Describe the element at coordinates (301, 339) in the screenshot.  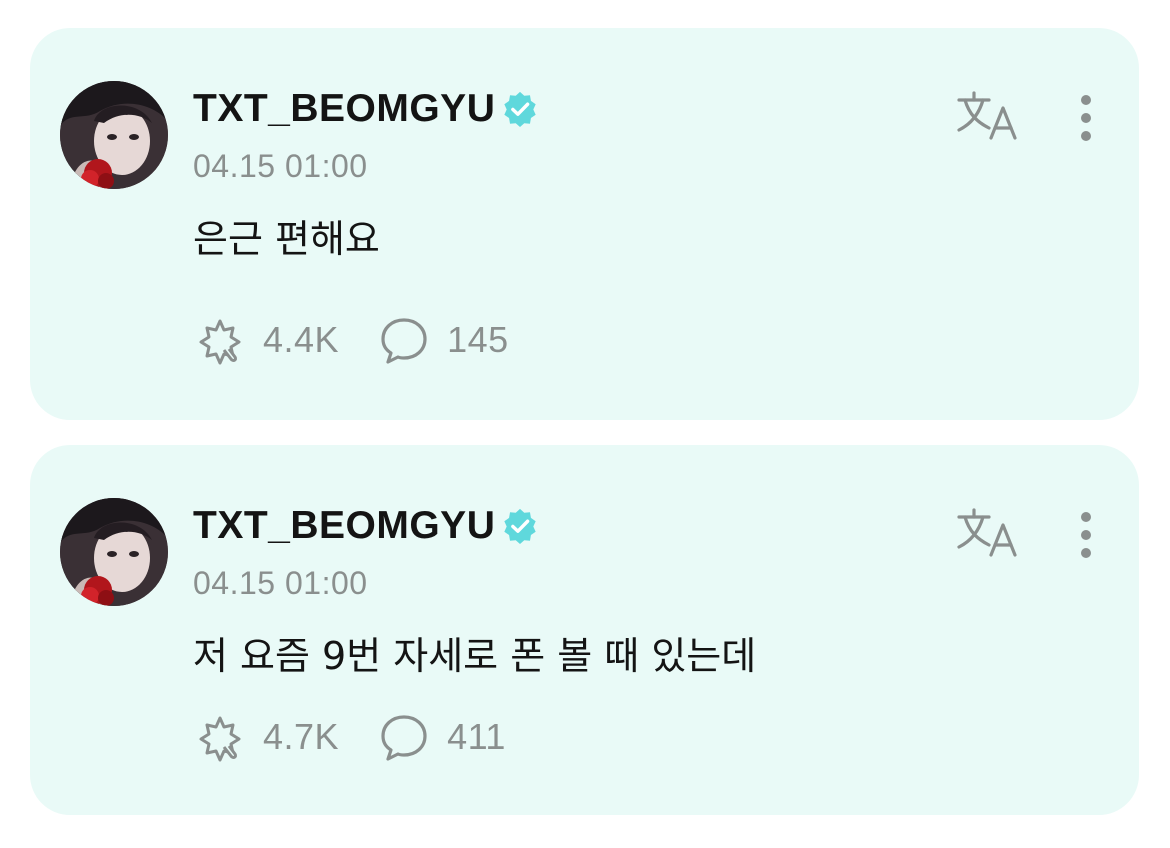
I see `like-count: 4.4K` at that location.